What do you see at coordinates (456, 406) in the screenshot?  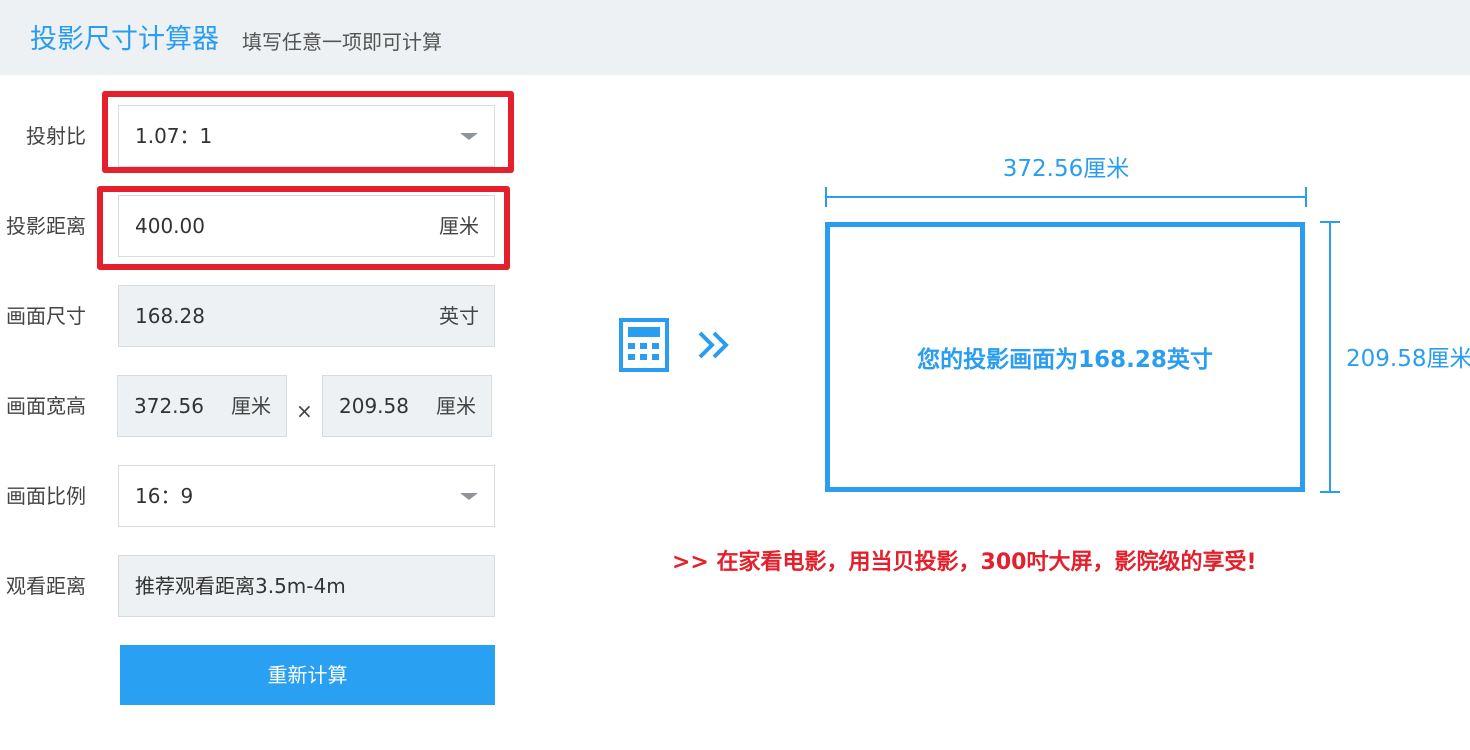 I see `screen-height-unit: 厘米` at bounding box center [456, 406].